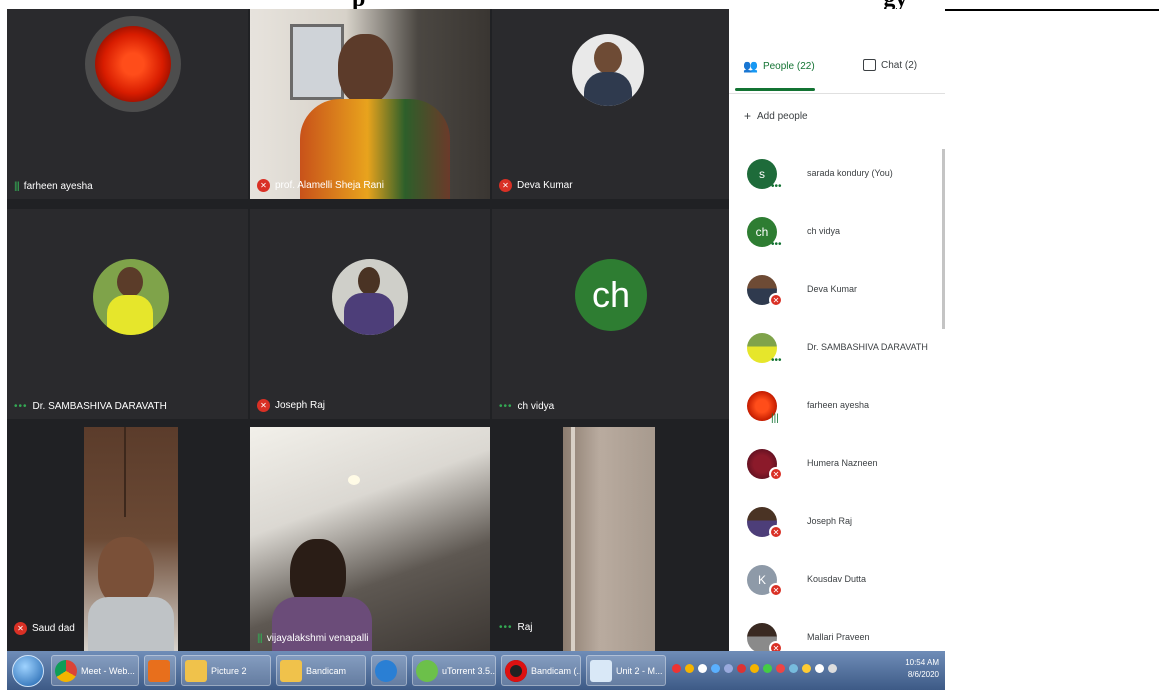 This screenshot has height=690, width=1159. I want to click on tab-people-label: People (22), so click(788, 66).